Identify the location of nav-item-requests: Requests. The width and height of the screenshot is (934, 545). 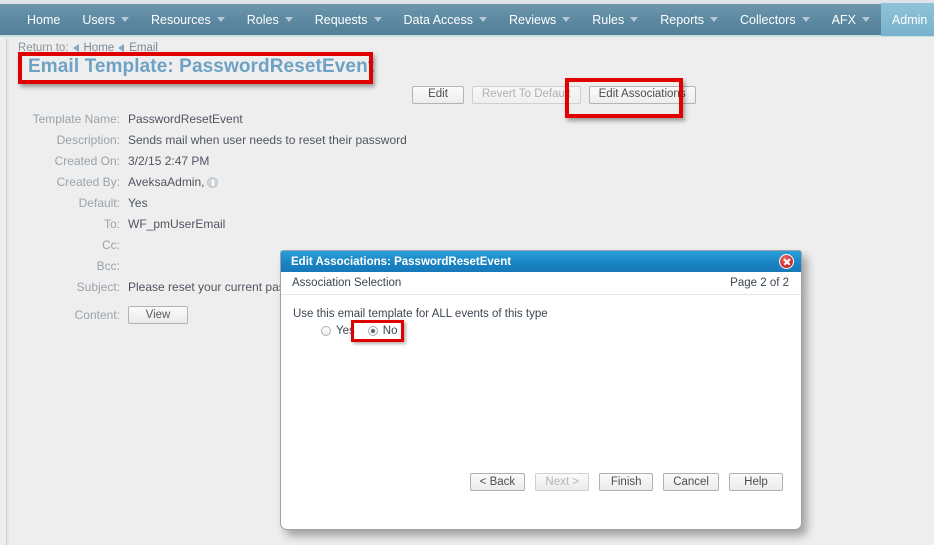
(348, 19).